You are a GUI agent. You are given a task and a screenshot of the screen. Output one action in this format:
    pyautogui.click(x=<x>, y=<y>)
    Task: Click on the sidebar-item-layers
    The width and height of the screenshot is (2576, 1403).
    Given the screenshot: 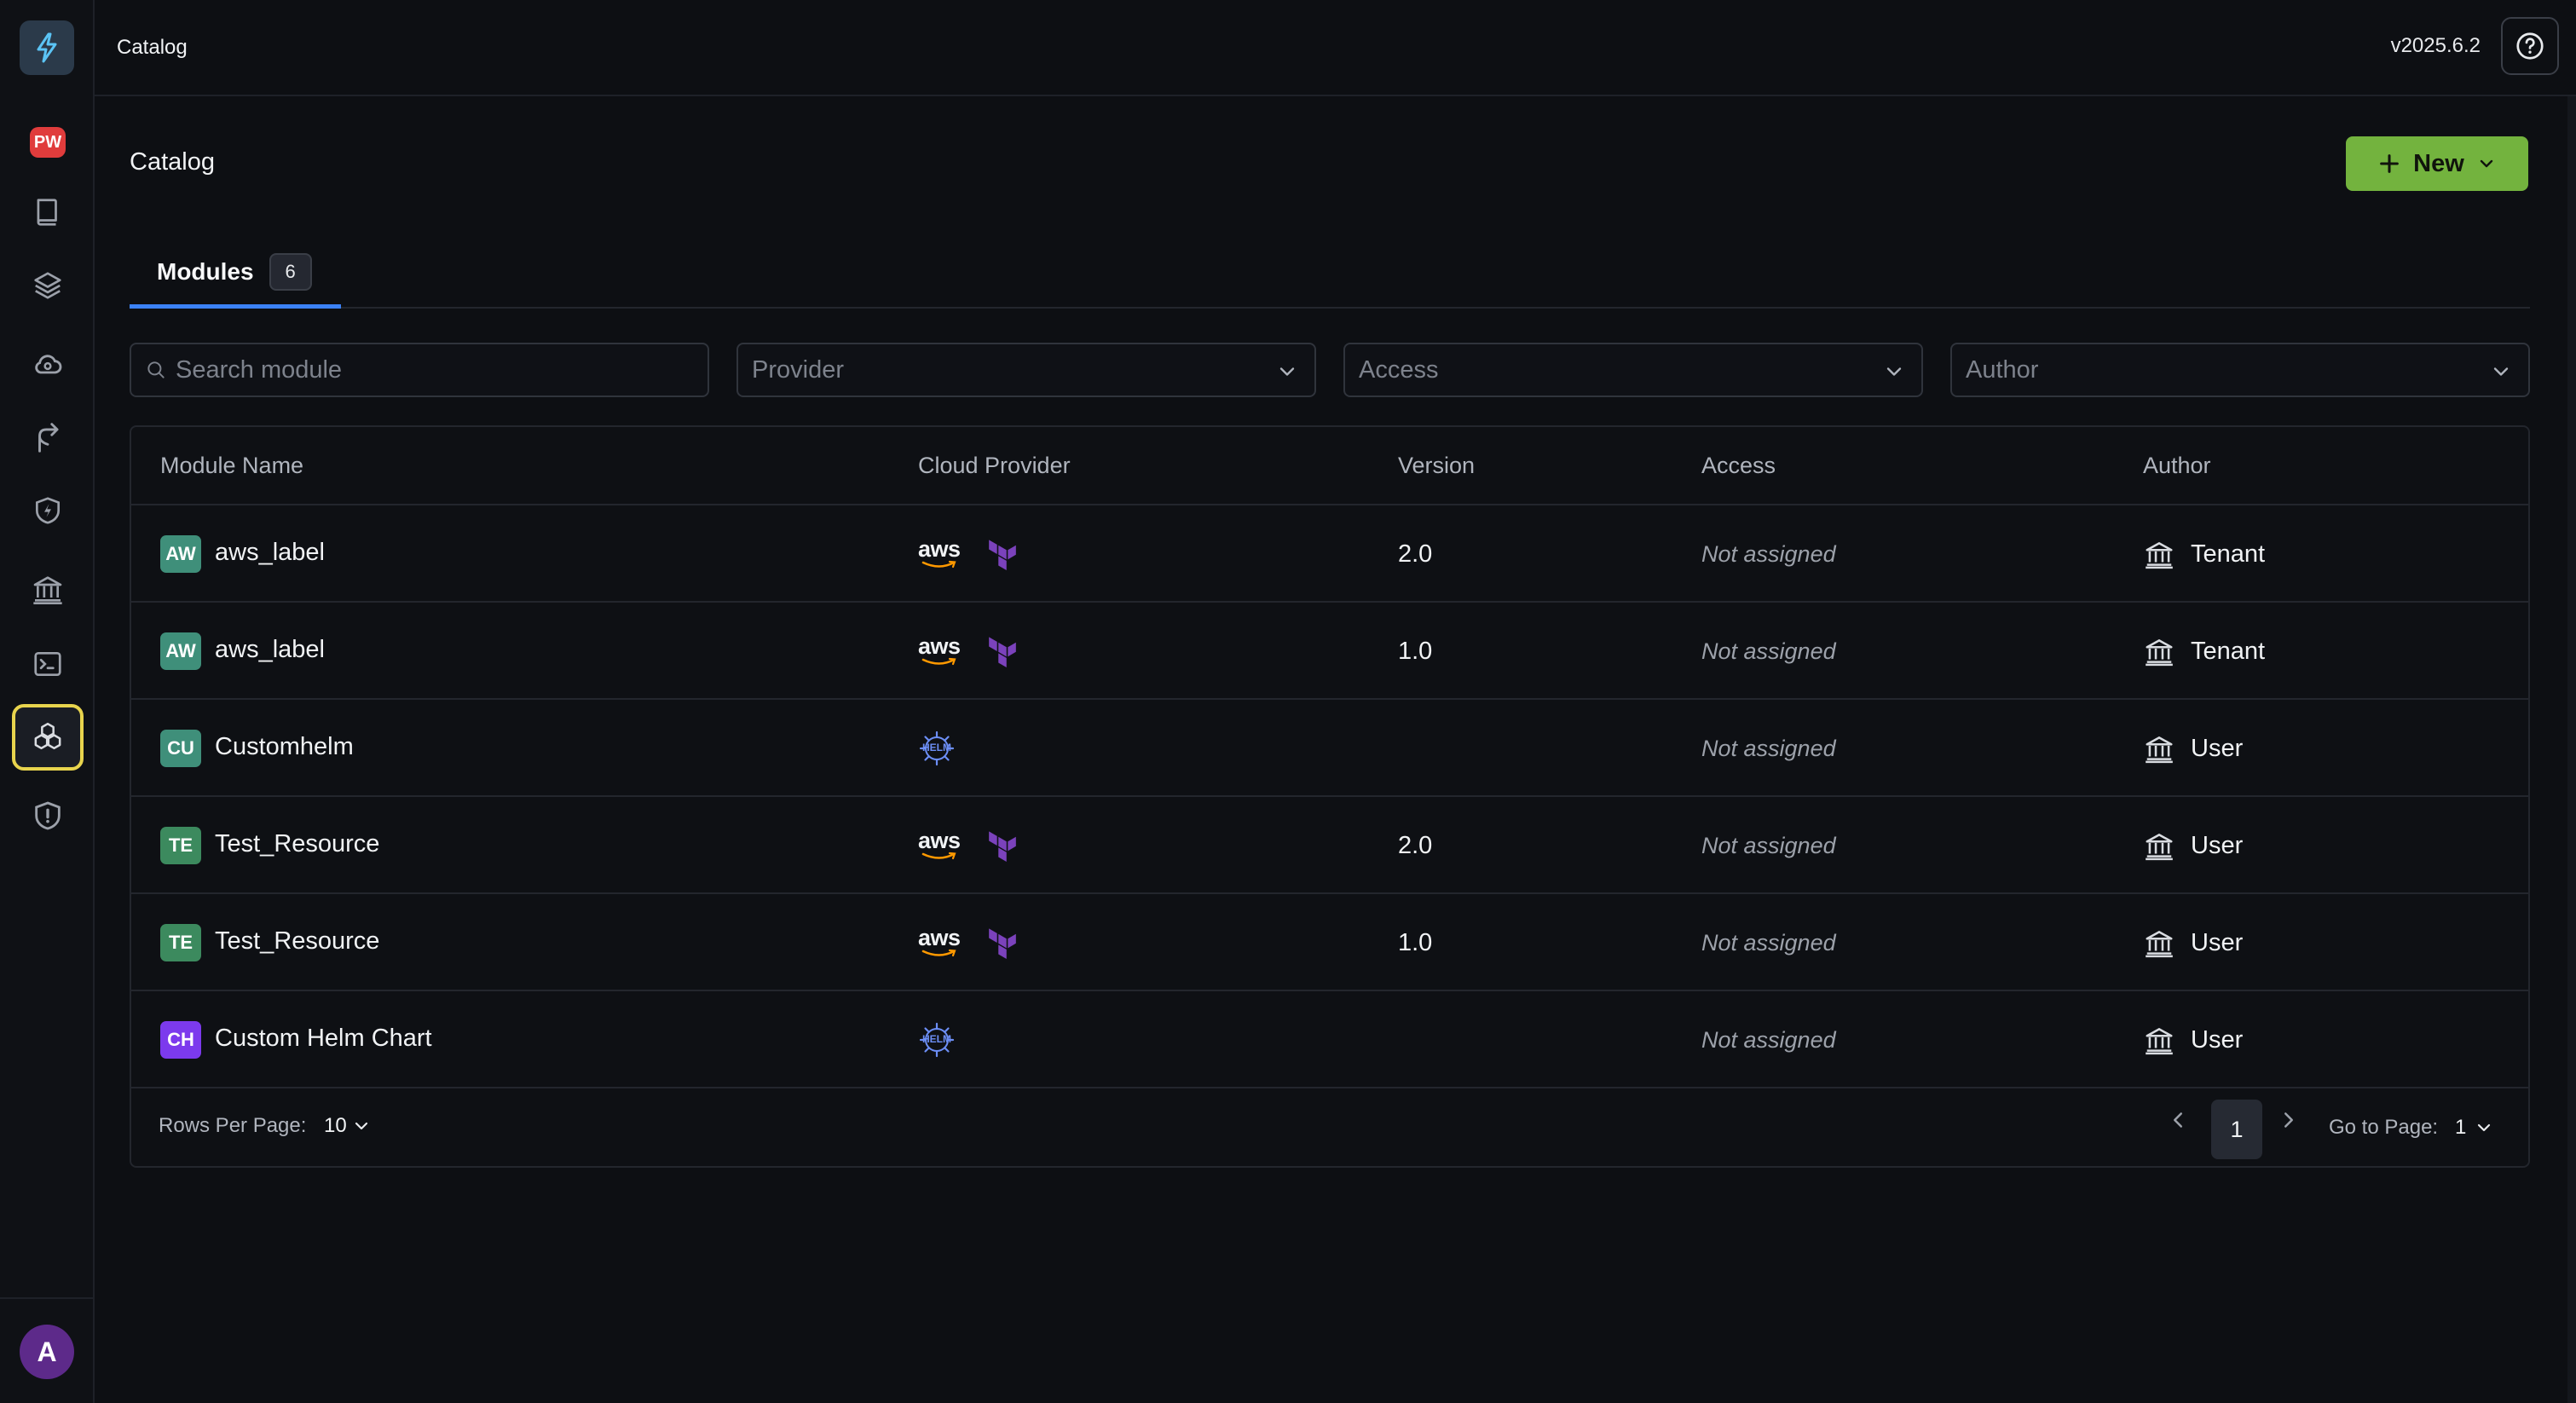 What is the action you would take?
    pyautogui.click(x=48, y=285)
    